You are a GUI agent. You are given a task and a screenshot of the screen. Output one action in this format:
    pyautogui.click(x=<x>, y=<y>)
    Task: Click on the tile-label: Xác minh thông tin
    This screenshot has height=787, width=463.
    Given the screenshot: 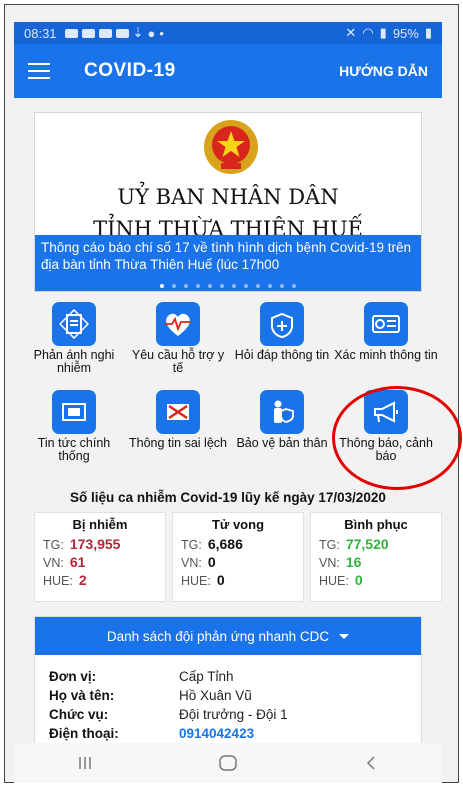 What is the action you would take?
    pyautogui.click(x=386, y=355)
    